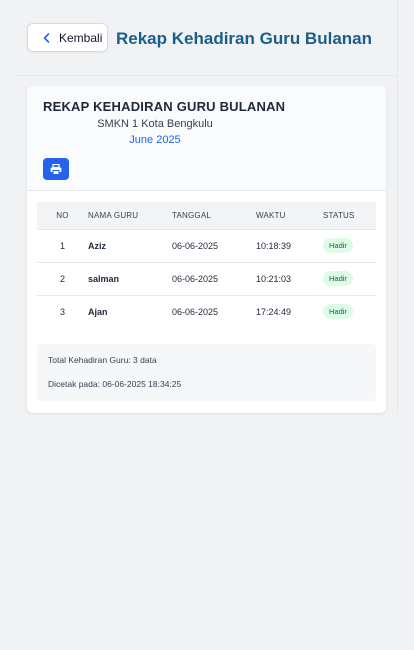 This screenshot has height=650, width=414. What do you see at coordinates (130, 278) in the screenshot?
I see `cell-name: salman` at bounding box center [130, 278].